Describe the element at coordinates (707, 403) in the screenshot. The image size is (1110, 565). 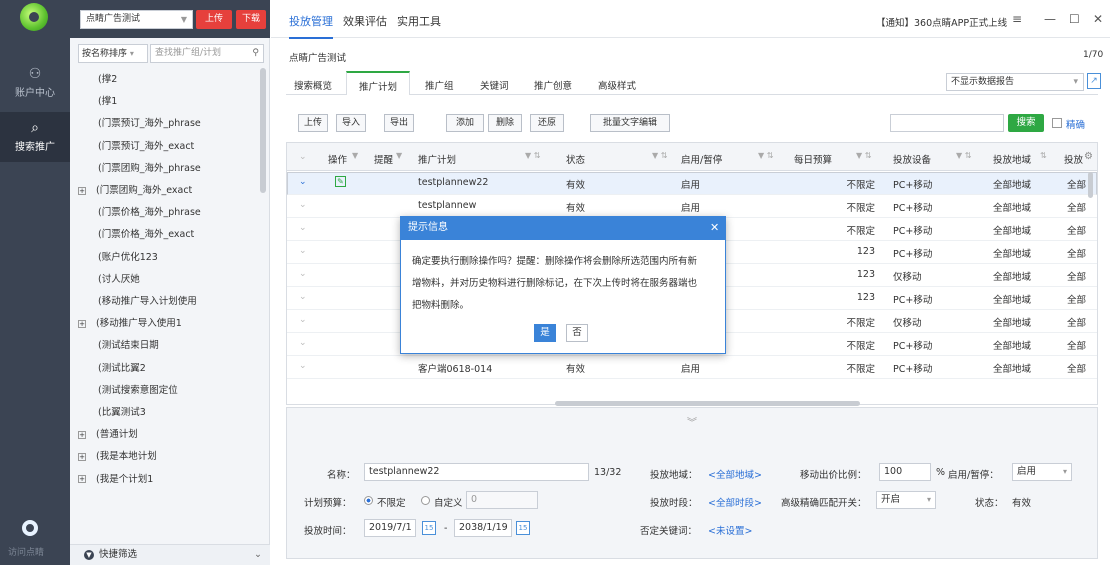
I see `table-horizontal-scrollbar` at that location.